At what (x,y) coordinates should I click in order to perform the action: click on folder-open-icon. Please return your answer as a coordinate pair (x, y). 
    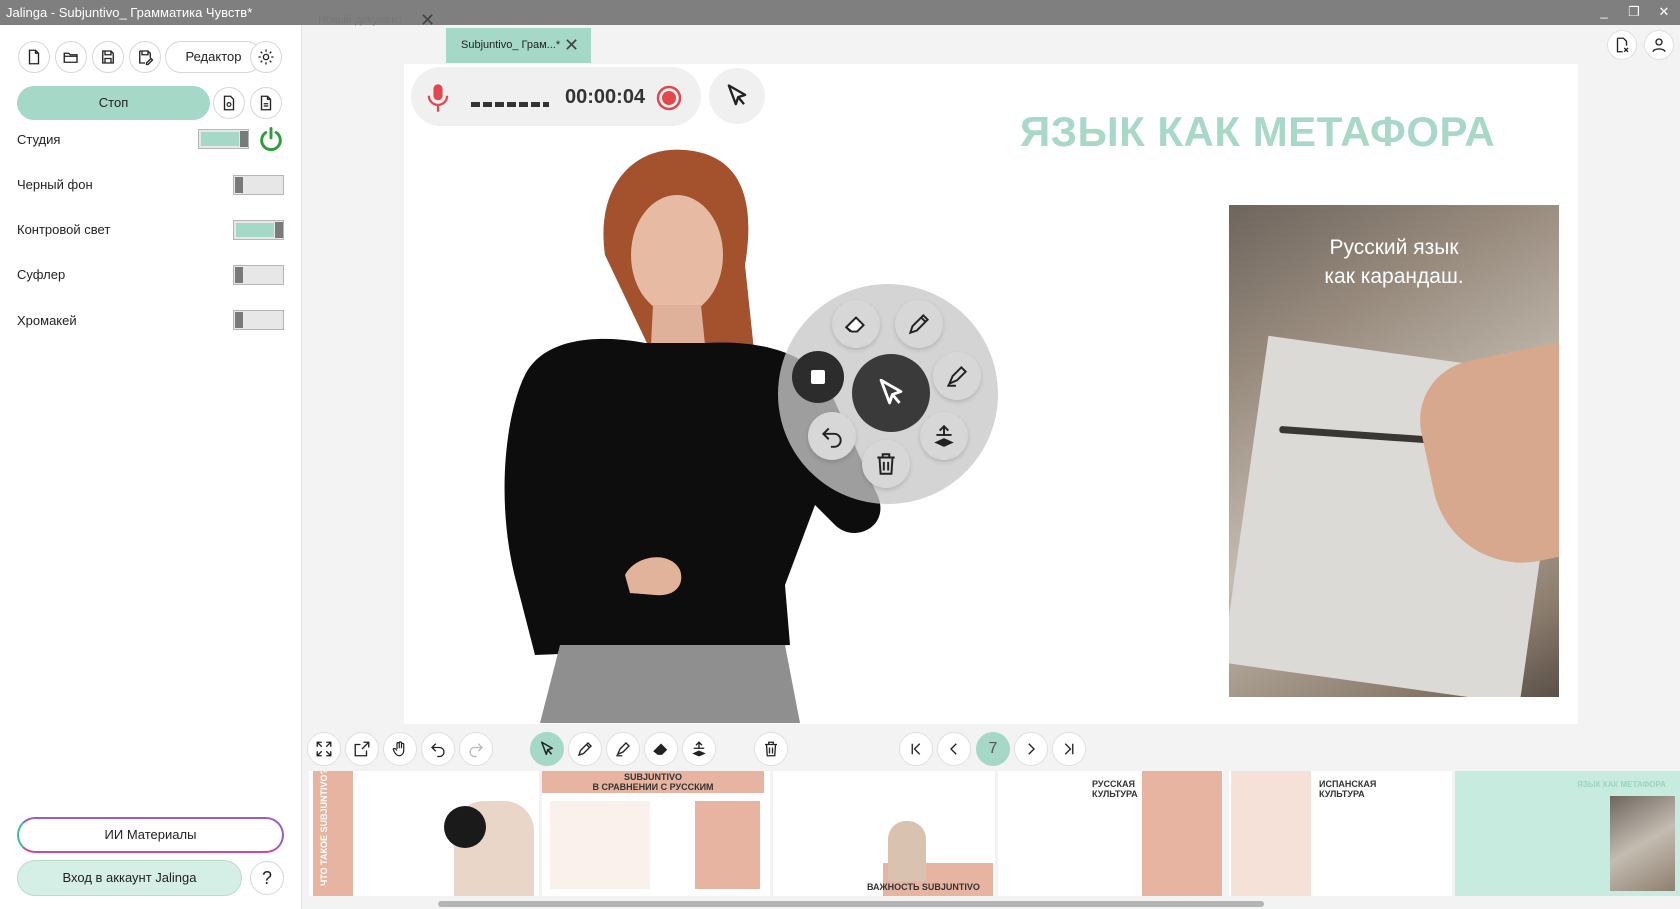
    Looking at the image, I should click on (70, 57).